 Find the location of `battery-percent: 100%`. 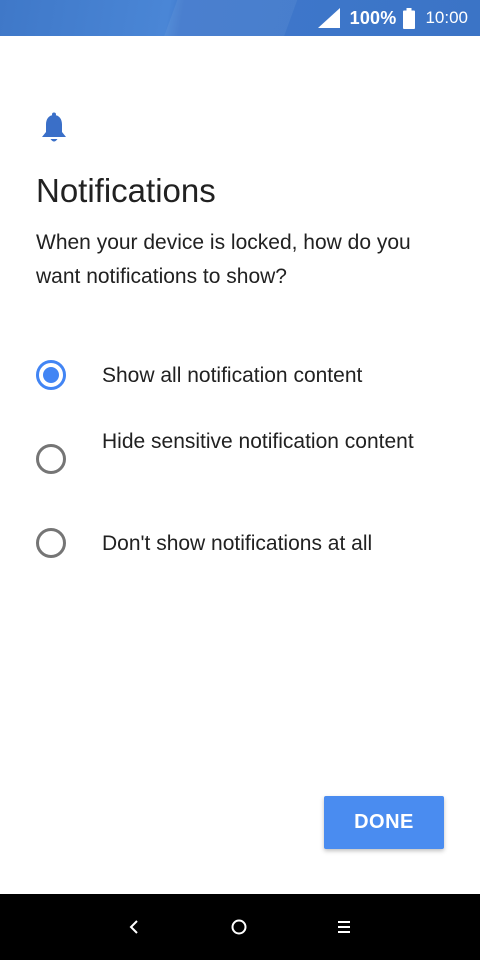

battery-percent: 100% is located at coordinates (373, 17).